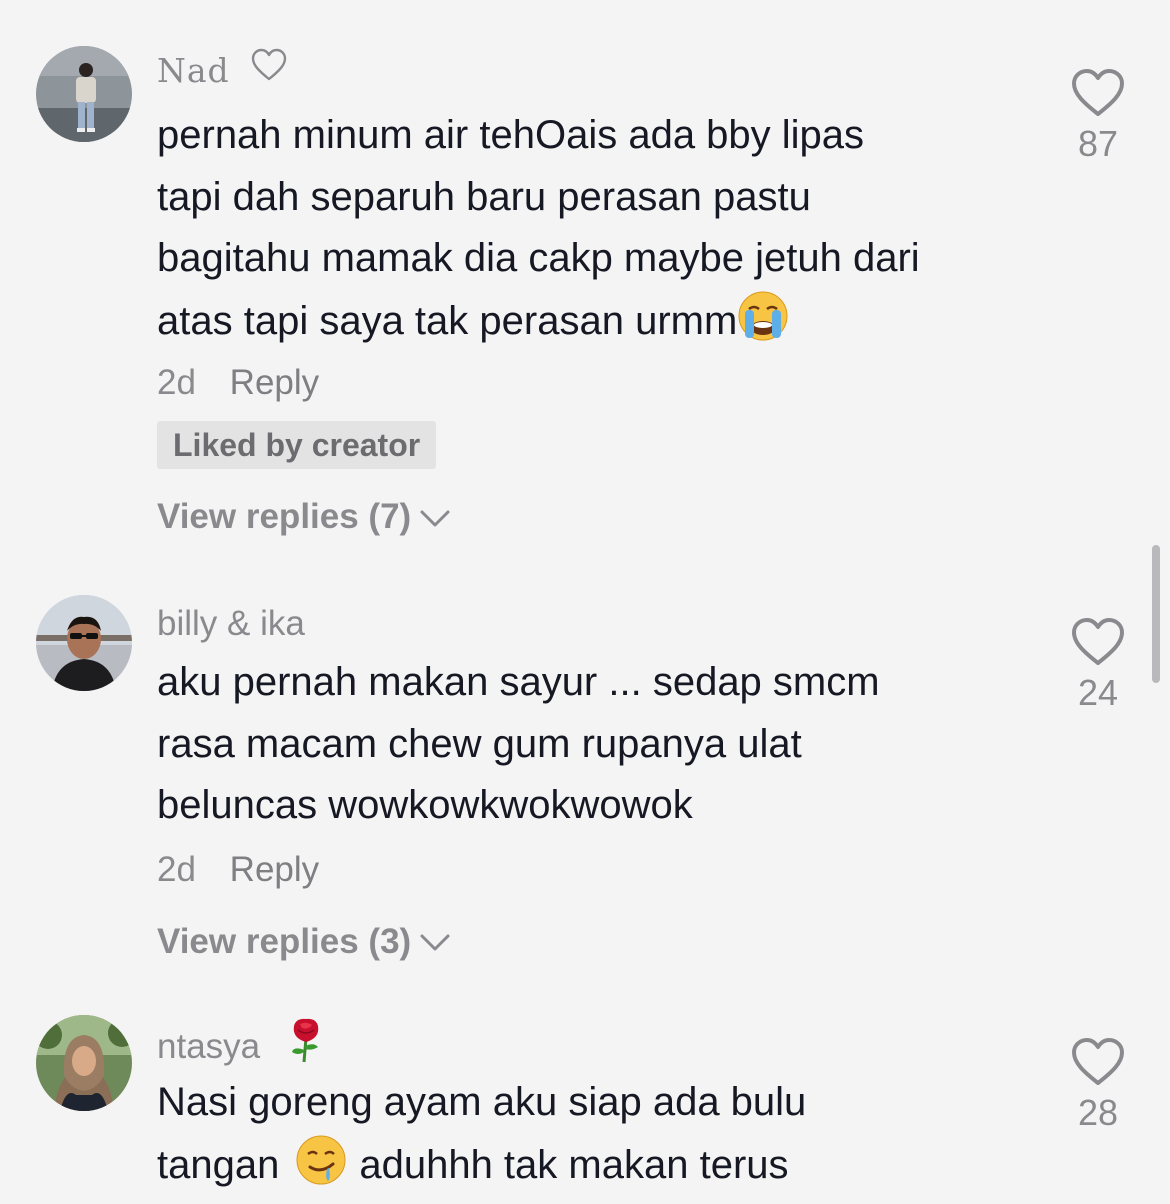  I want to click on comment-line: rasa macam chew gum rupanya ulat, so click(479, 743).